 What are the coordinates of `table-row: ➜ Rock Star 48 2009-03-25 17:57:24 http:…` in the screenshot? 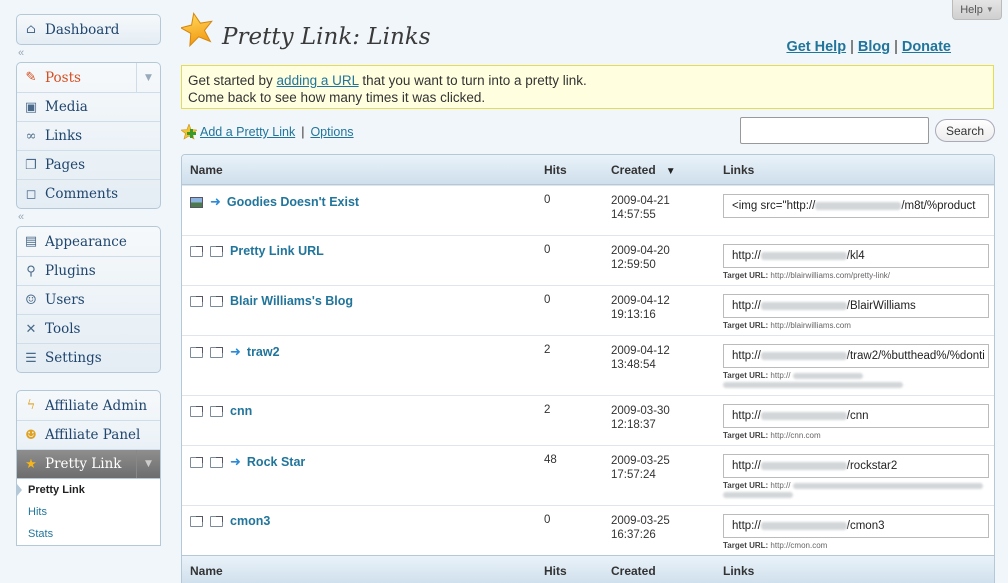 It's located at (588, 475).